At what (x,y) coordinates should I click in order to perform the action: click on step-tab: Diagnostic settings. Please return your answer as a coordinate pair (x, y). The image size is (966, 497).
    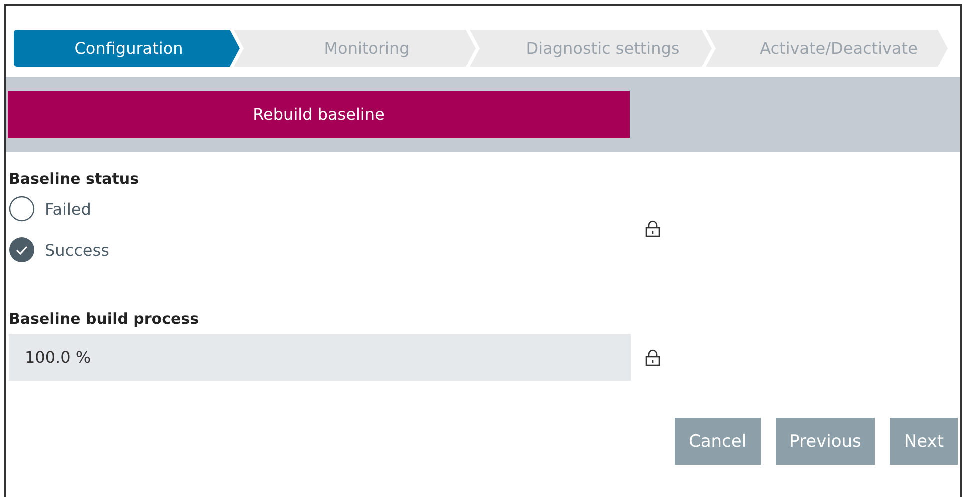
    Looking at the image, I should click on (591, 48).